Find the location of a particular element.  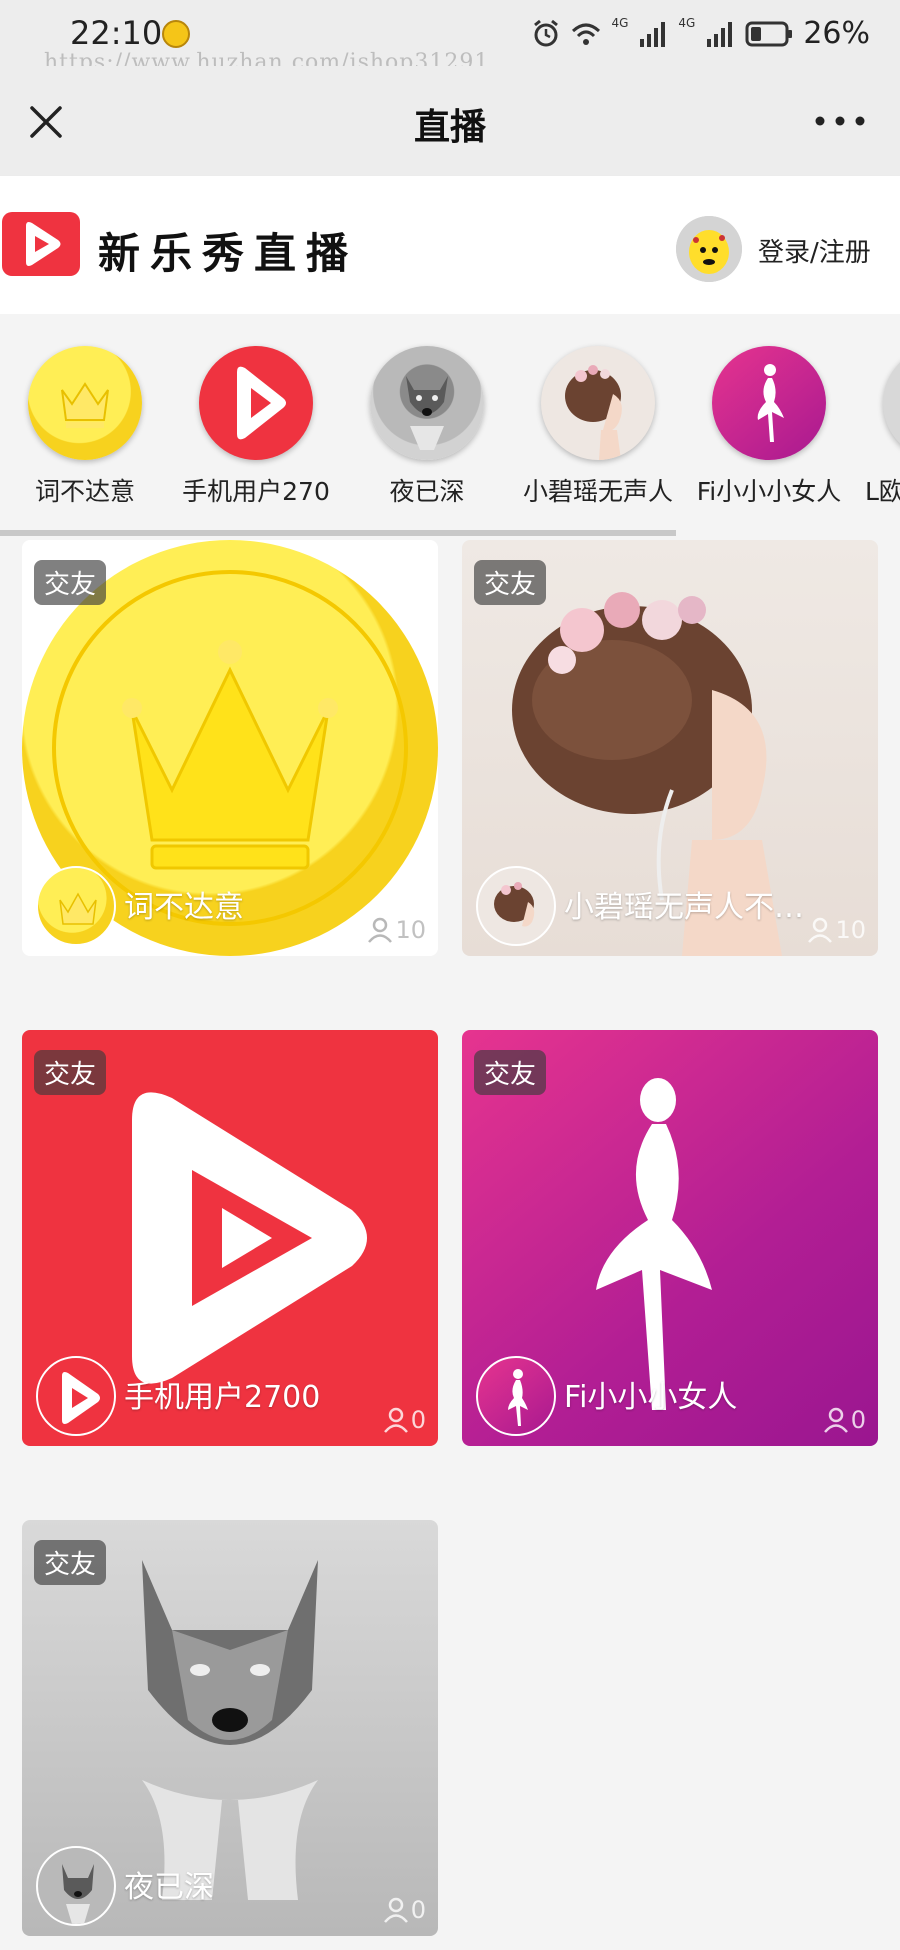

dancer-avatar is located at coordinates (769, 403).